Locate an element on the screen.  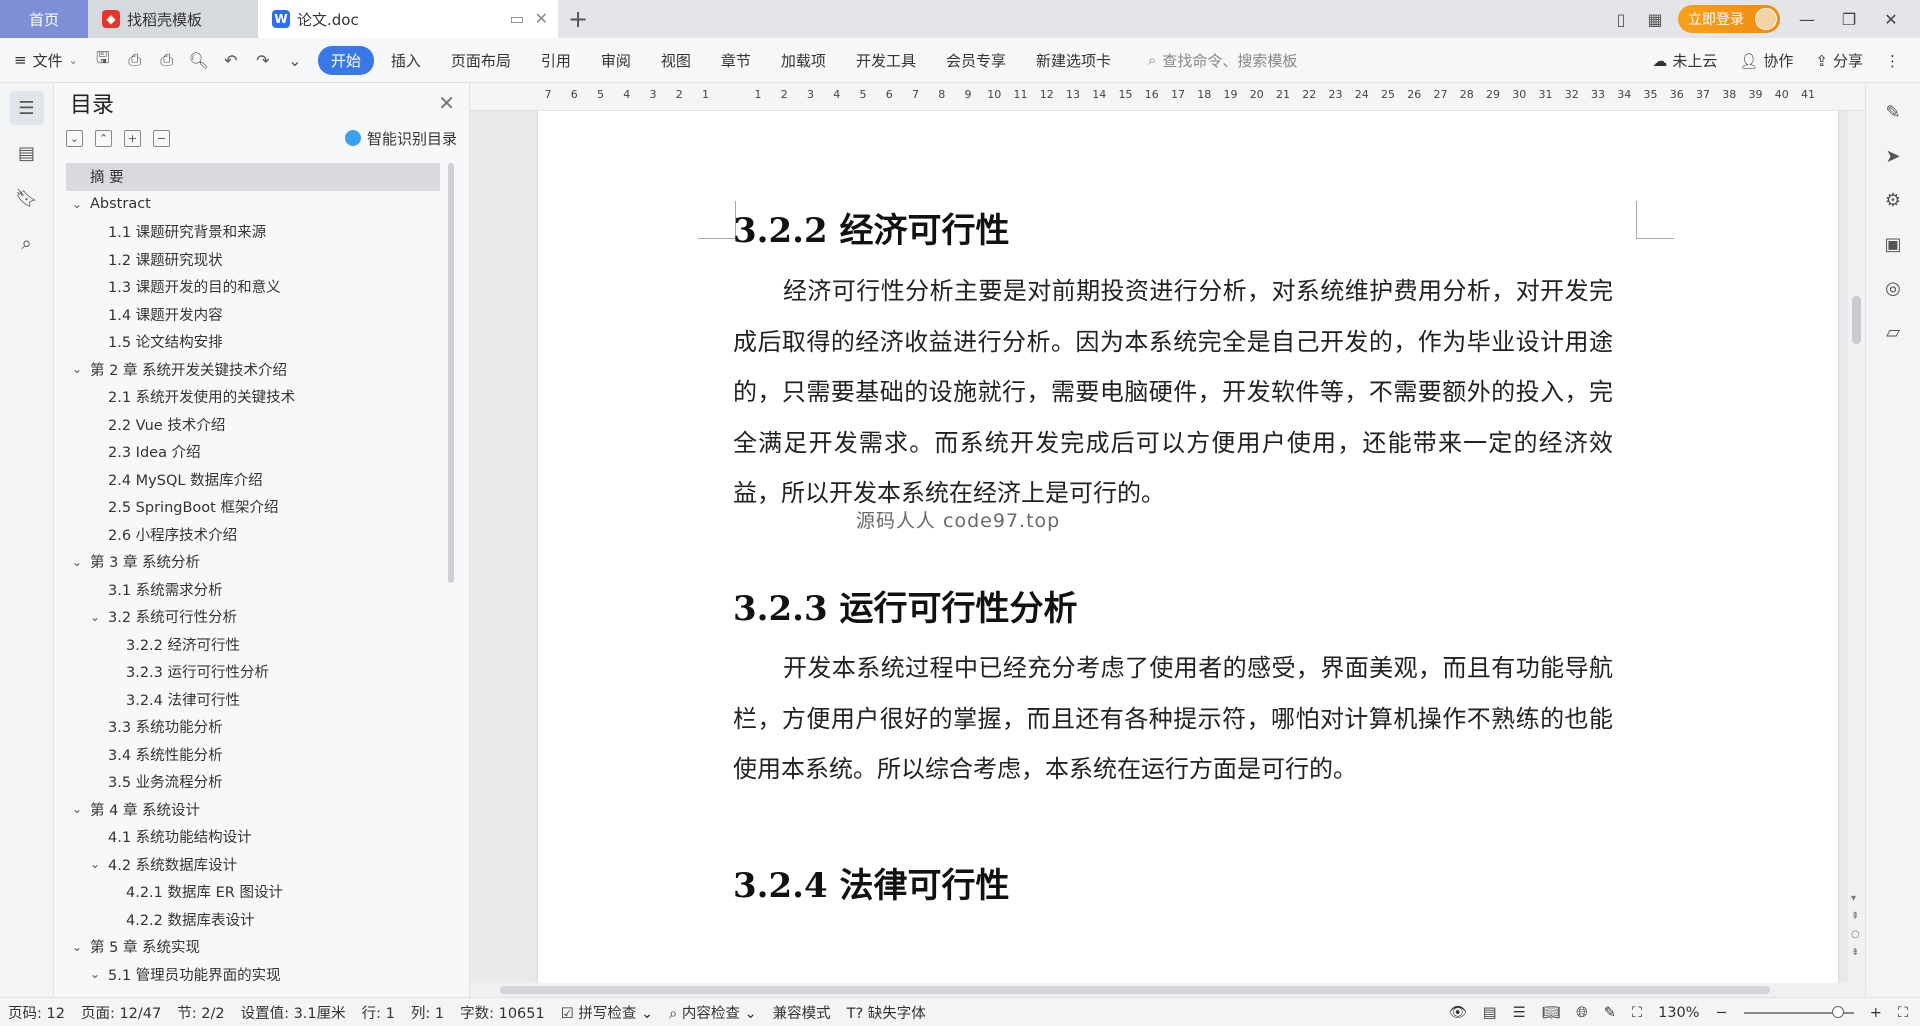
navigation-icon: ▤ is located at coordinates (27, 153).